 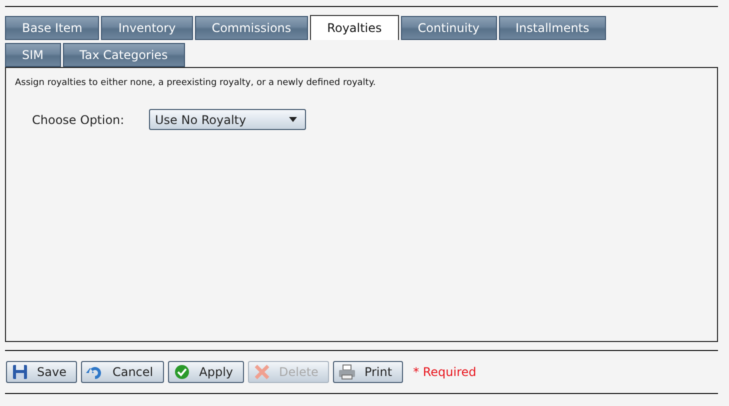 I want to click on required-note: * Required, so click(x=444, y=372).